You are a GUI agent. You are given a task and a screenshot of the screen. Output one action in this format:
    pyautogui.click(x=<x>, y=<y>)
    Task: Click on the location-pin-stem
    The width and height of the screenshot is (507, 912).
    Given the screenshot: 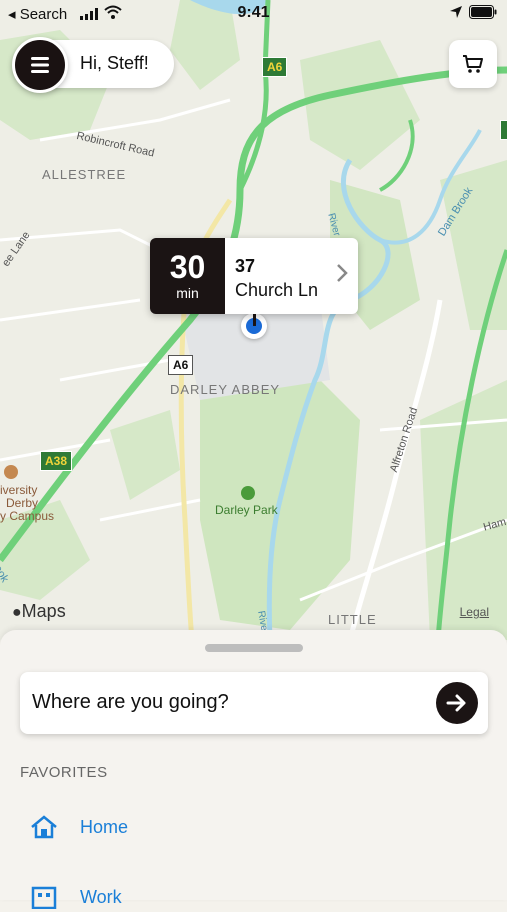 What is the action you would take?
    pyautogui.click(x=254, y=319)
    